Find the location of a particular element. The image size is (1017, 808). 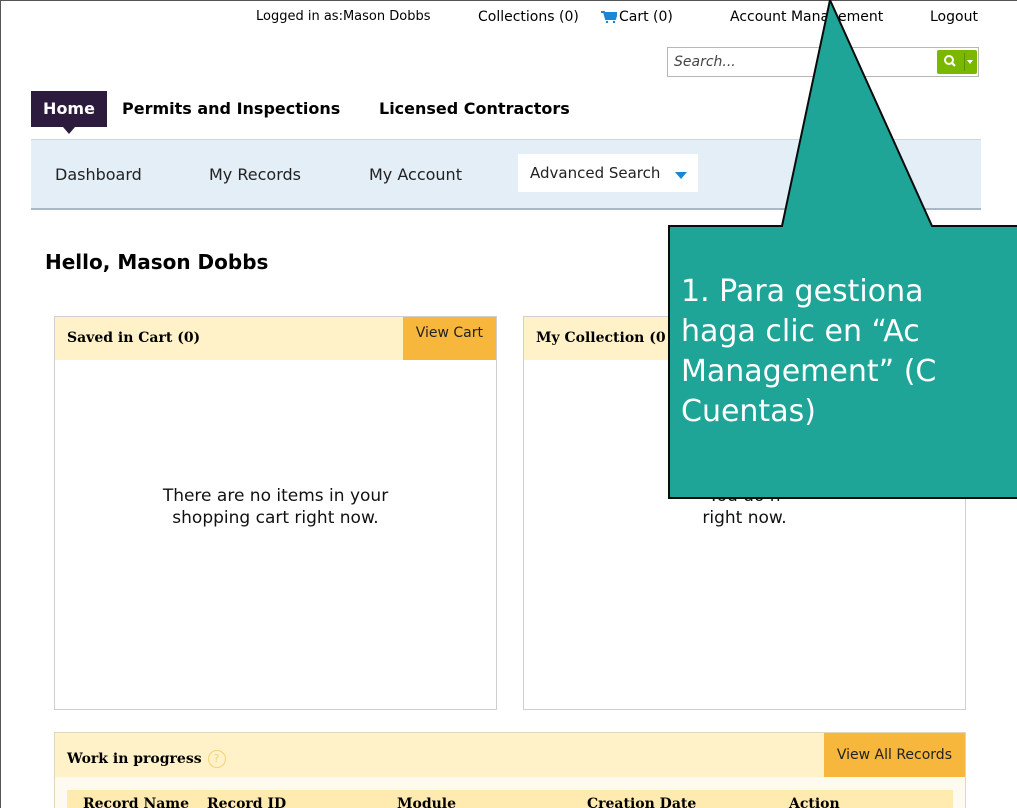

subnav-dashboard: Dashboard is located at coordinates (98, 174).